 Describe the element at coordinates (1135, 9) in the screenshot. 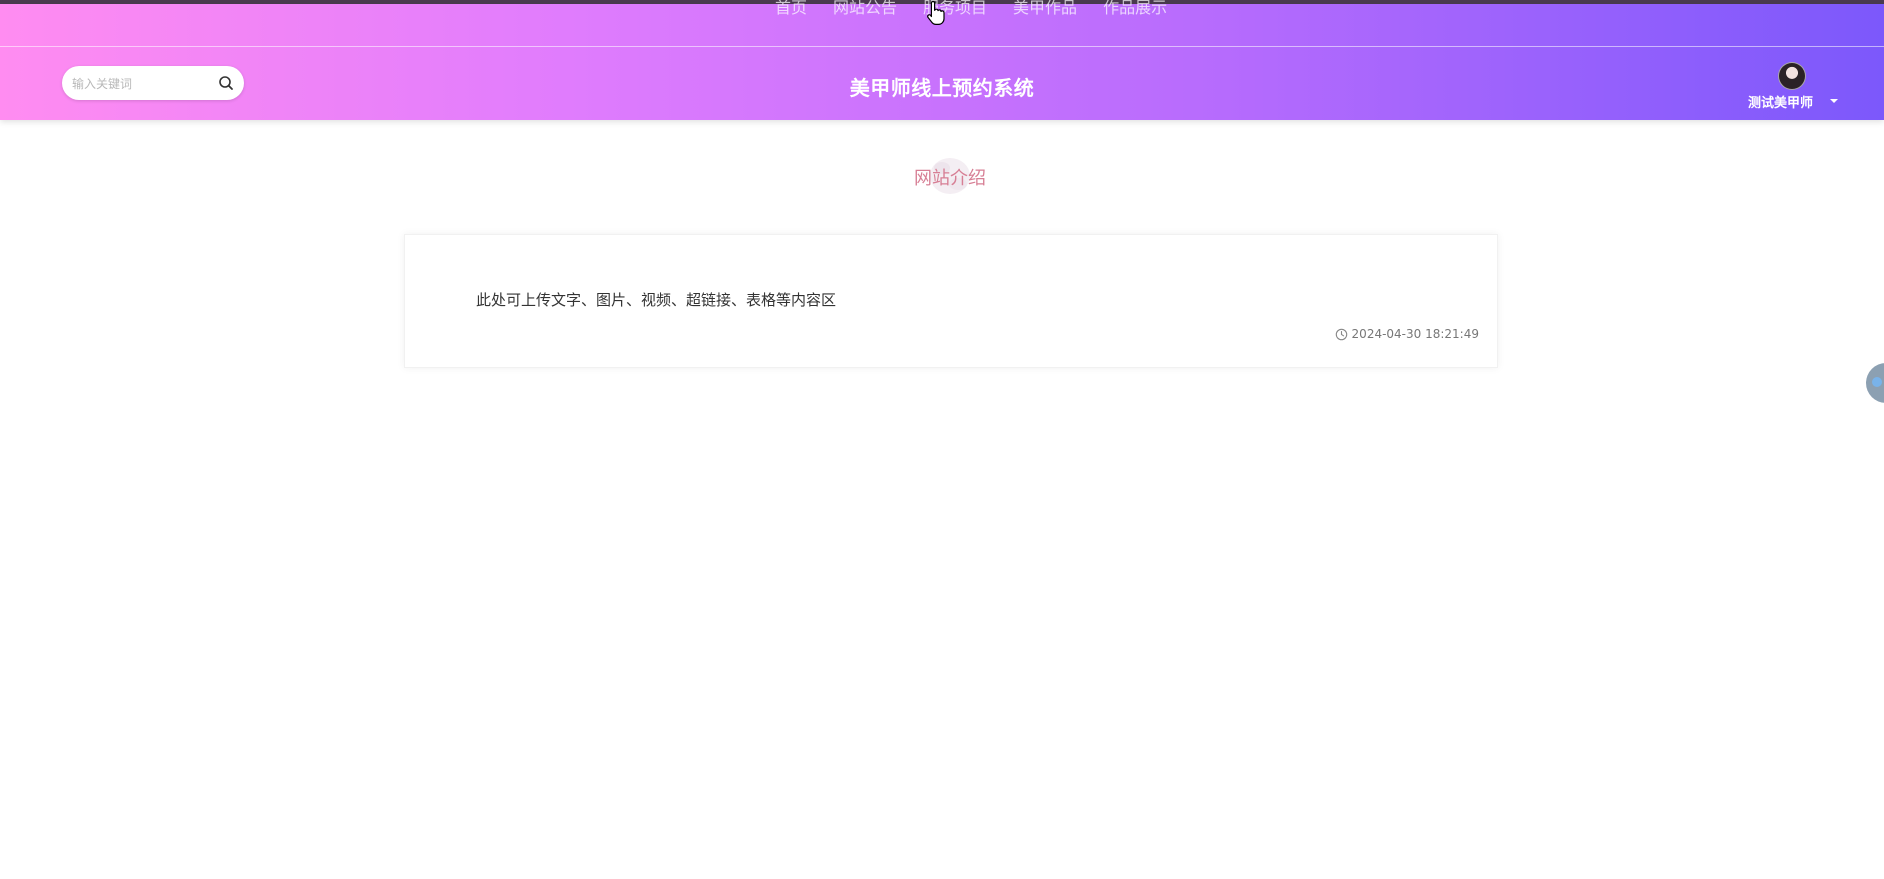

I see `nav-item-showcase: 作品展示` at that location.